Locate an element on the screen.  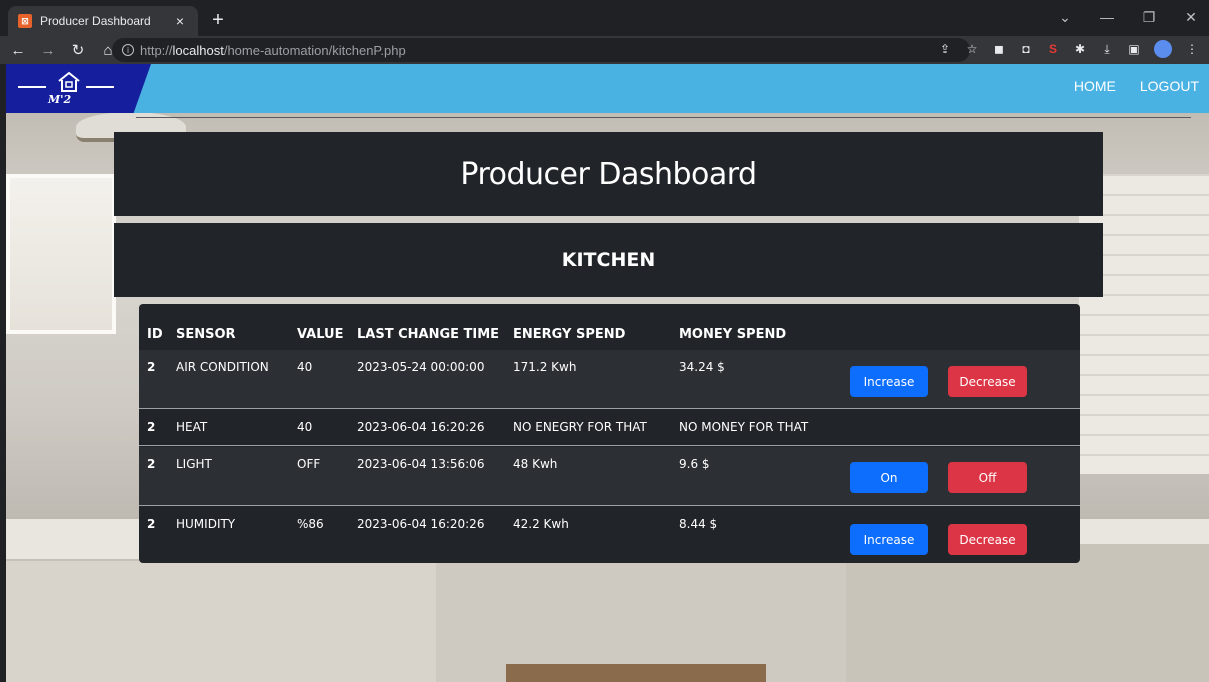
house-icon is located at coordinates (69, 81).